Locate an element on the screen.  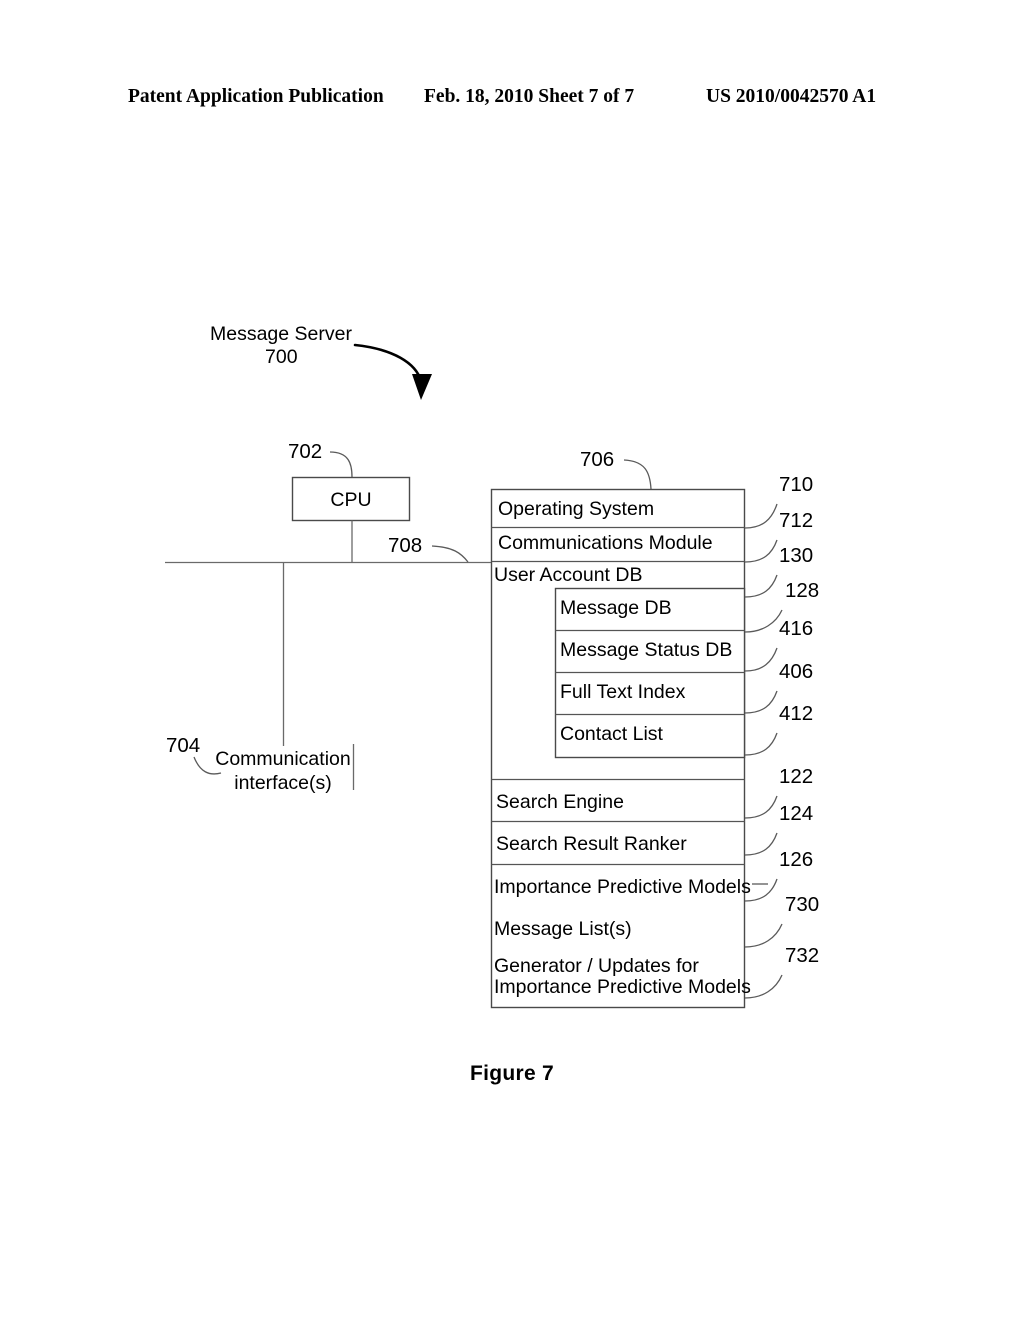
ref-numeral-416: 416 is located at coordinates (796, 628).